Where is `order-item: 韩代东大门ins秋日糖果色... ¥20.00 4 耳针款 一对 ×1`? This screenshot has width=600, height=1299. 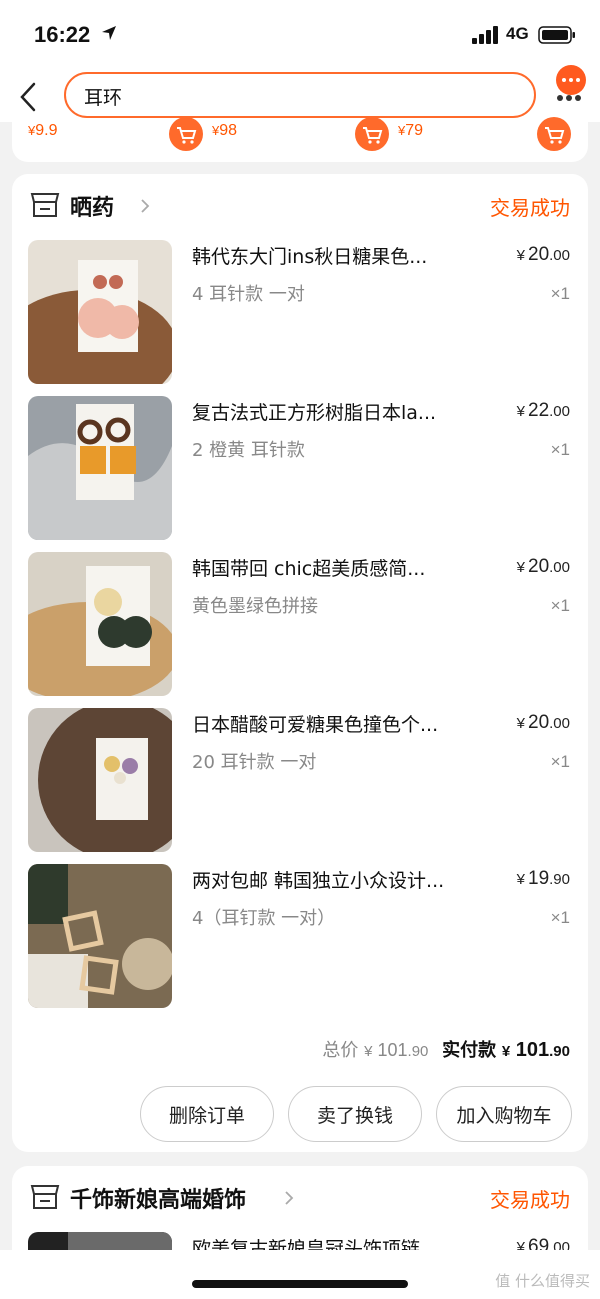 order-item: 韩代东大门ins秋日糖果色... ¥20.00 4 耳针款 一对 ×1 is located at coordinates (300, 313).